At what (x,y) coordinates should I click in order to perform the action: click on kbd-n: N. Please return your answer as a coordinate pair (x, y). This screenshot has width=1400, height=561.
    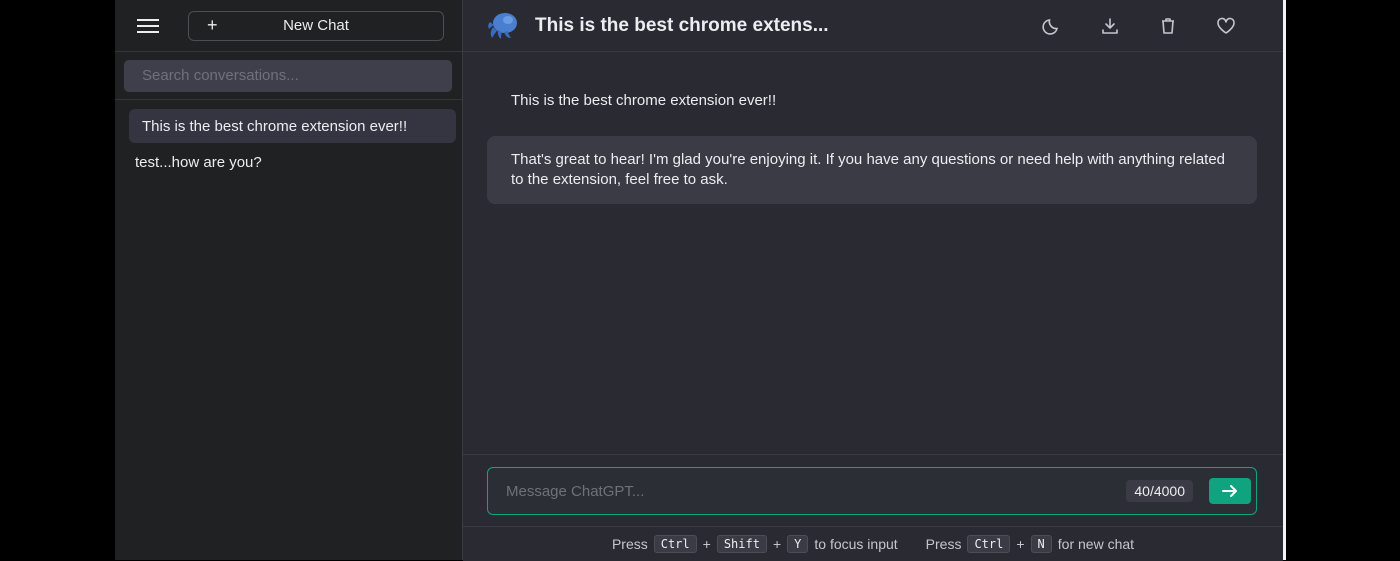
    Looking at the image, I should click on (1041, 544).